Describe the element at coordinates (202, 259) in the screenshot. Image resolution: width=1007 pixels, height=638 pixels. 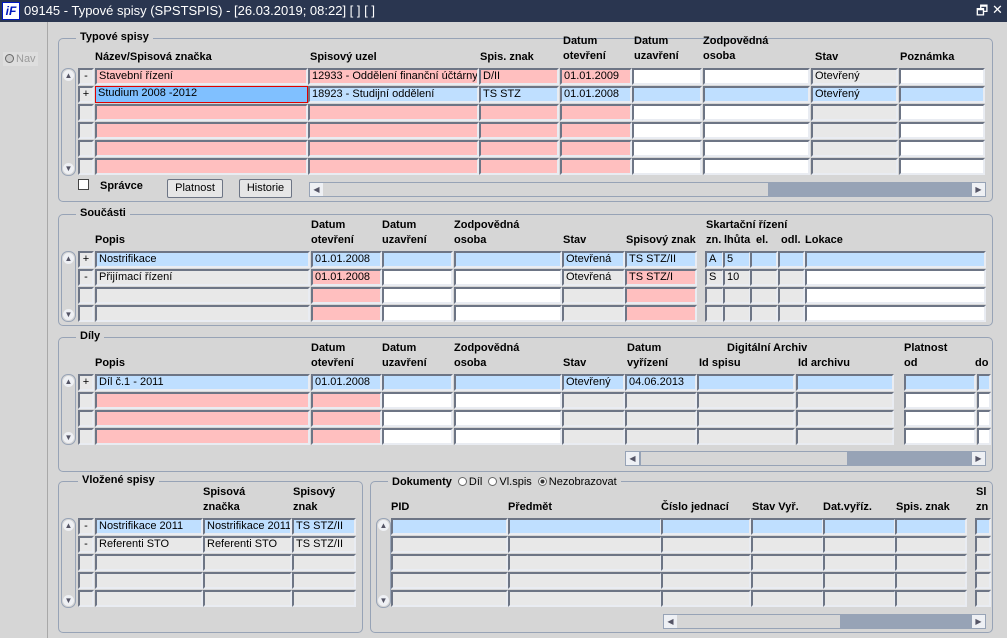
I see `soucasti-cell: Nostrifikace` at that location.